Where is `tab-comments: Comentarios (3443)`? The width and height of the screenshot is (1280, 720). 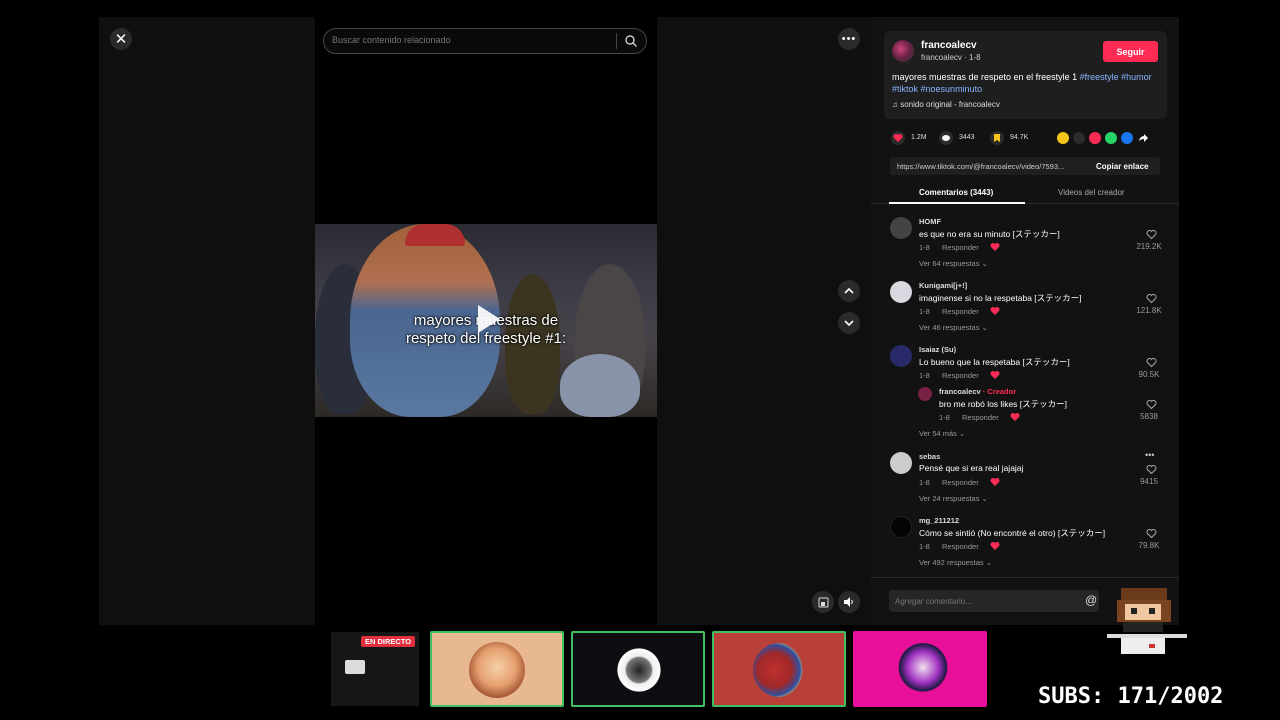
tab-comments: Comentarios (3443) is located at coordinates (956, 192).